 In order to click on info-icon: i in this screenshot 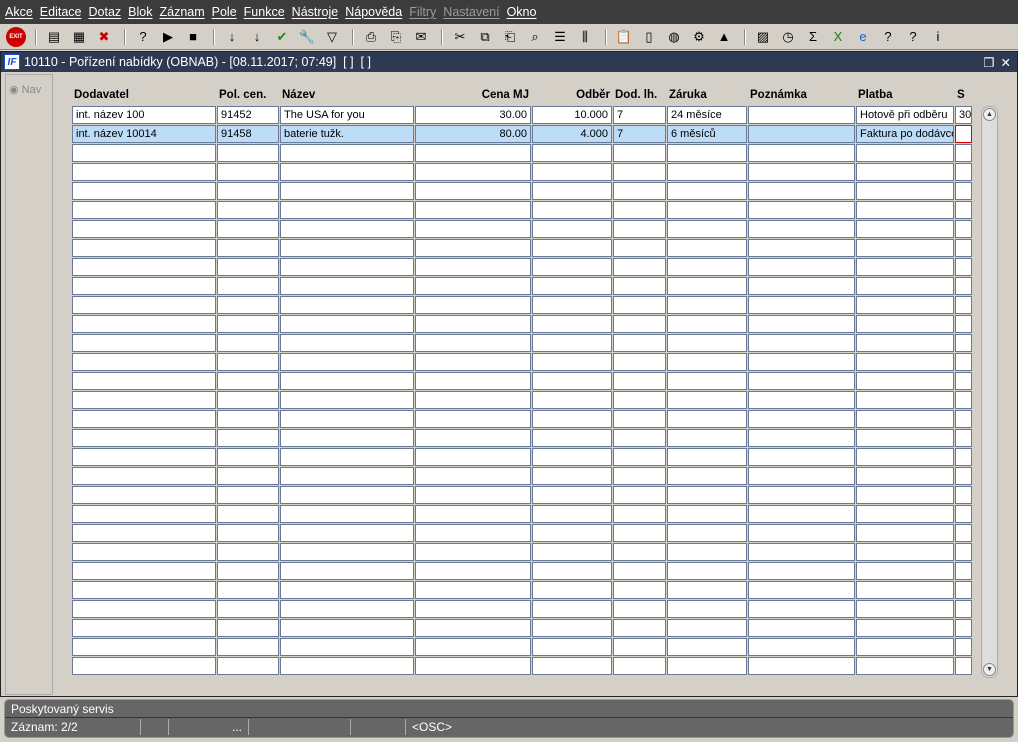, I will do `click(938, 37)`.